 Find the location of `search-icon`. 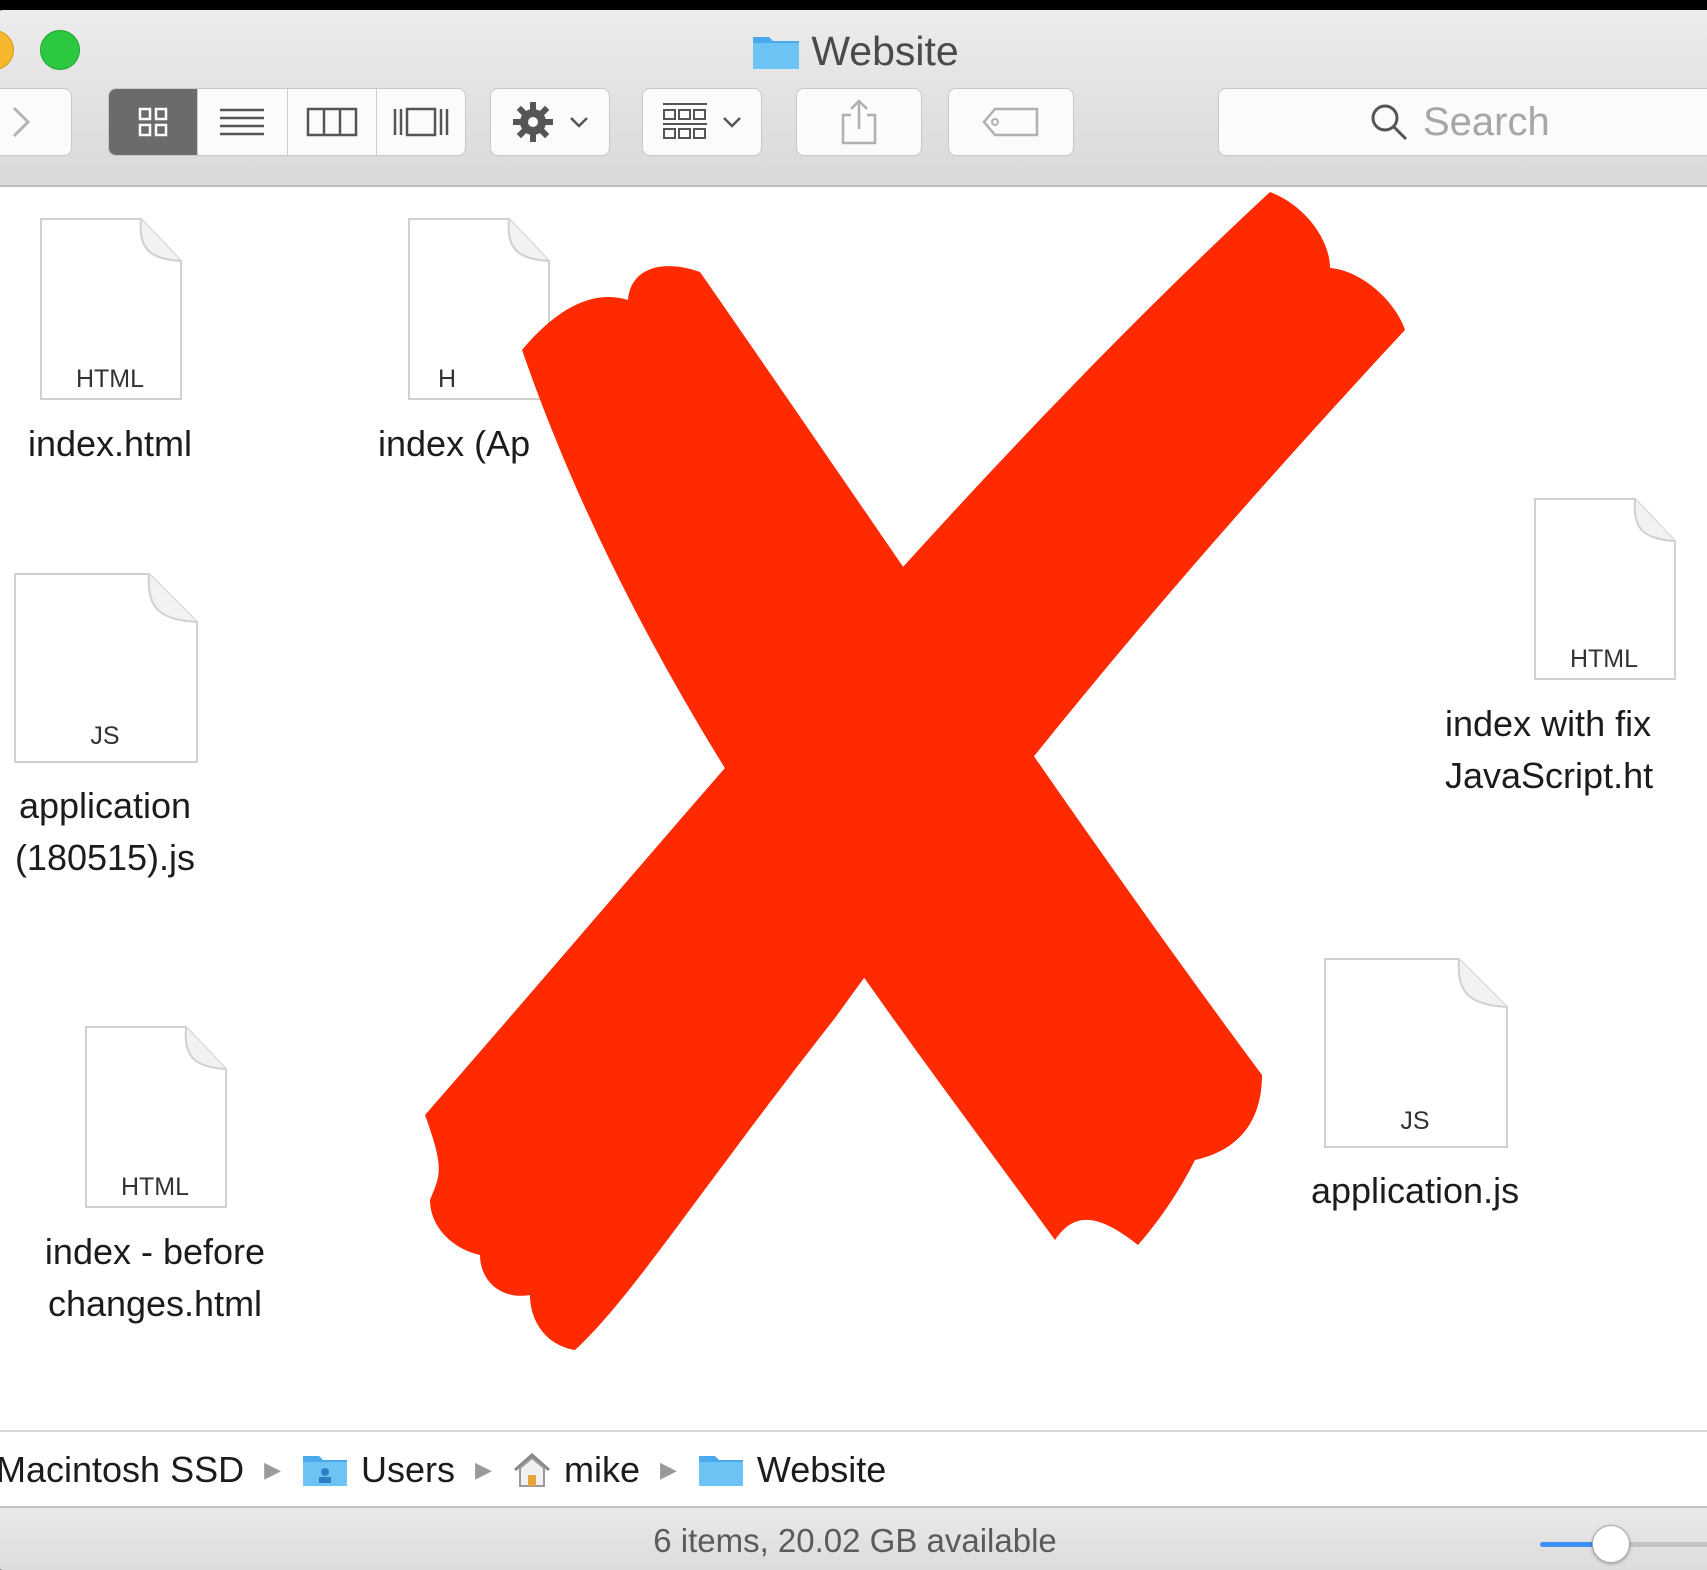

search-icon is located at coordinates (1389, 122).